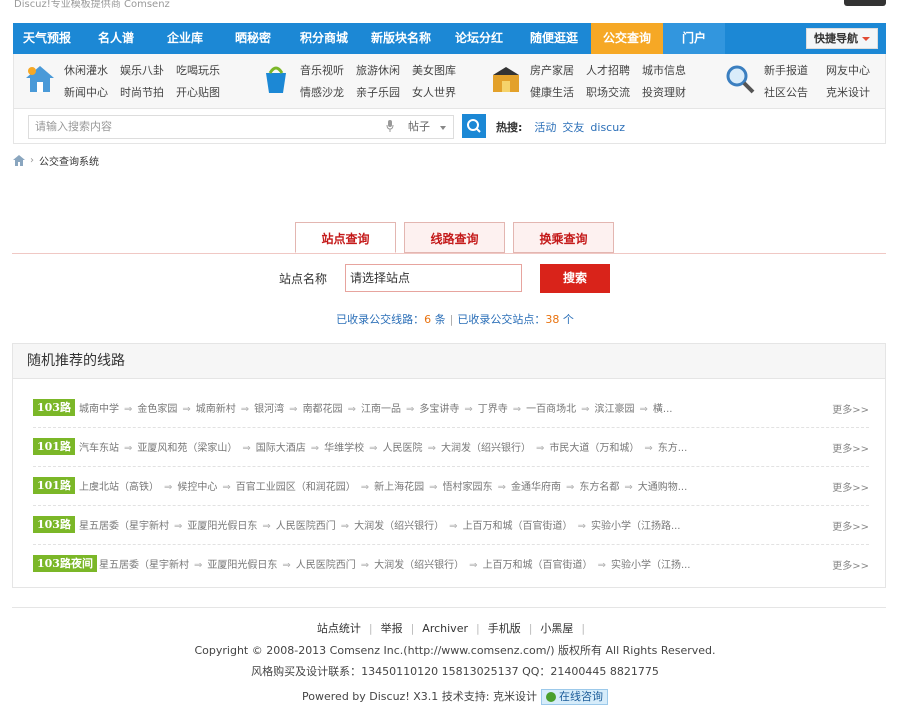  What do you see at coordinates (428, 127) in the screenshot?
I see `search-type-select: 帖子` at bounding box center [428, 127].